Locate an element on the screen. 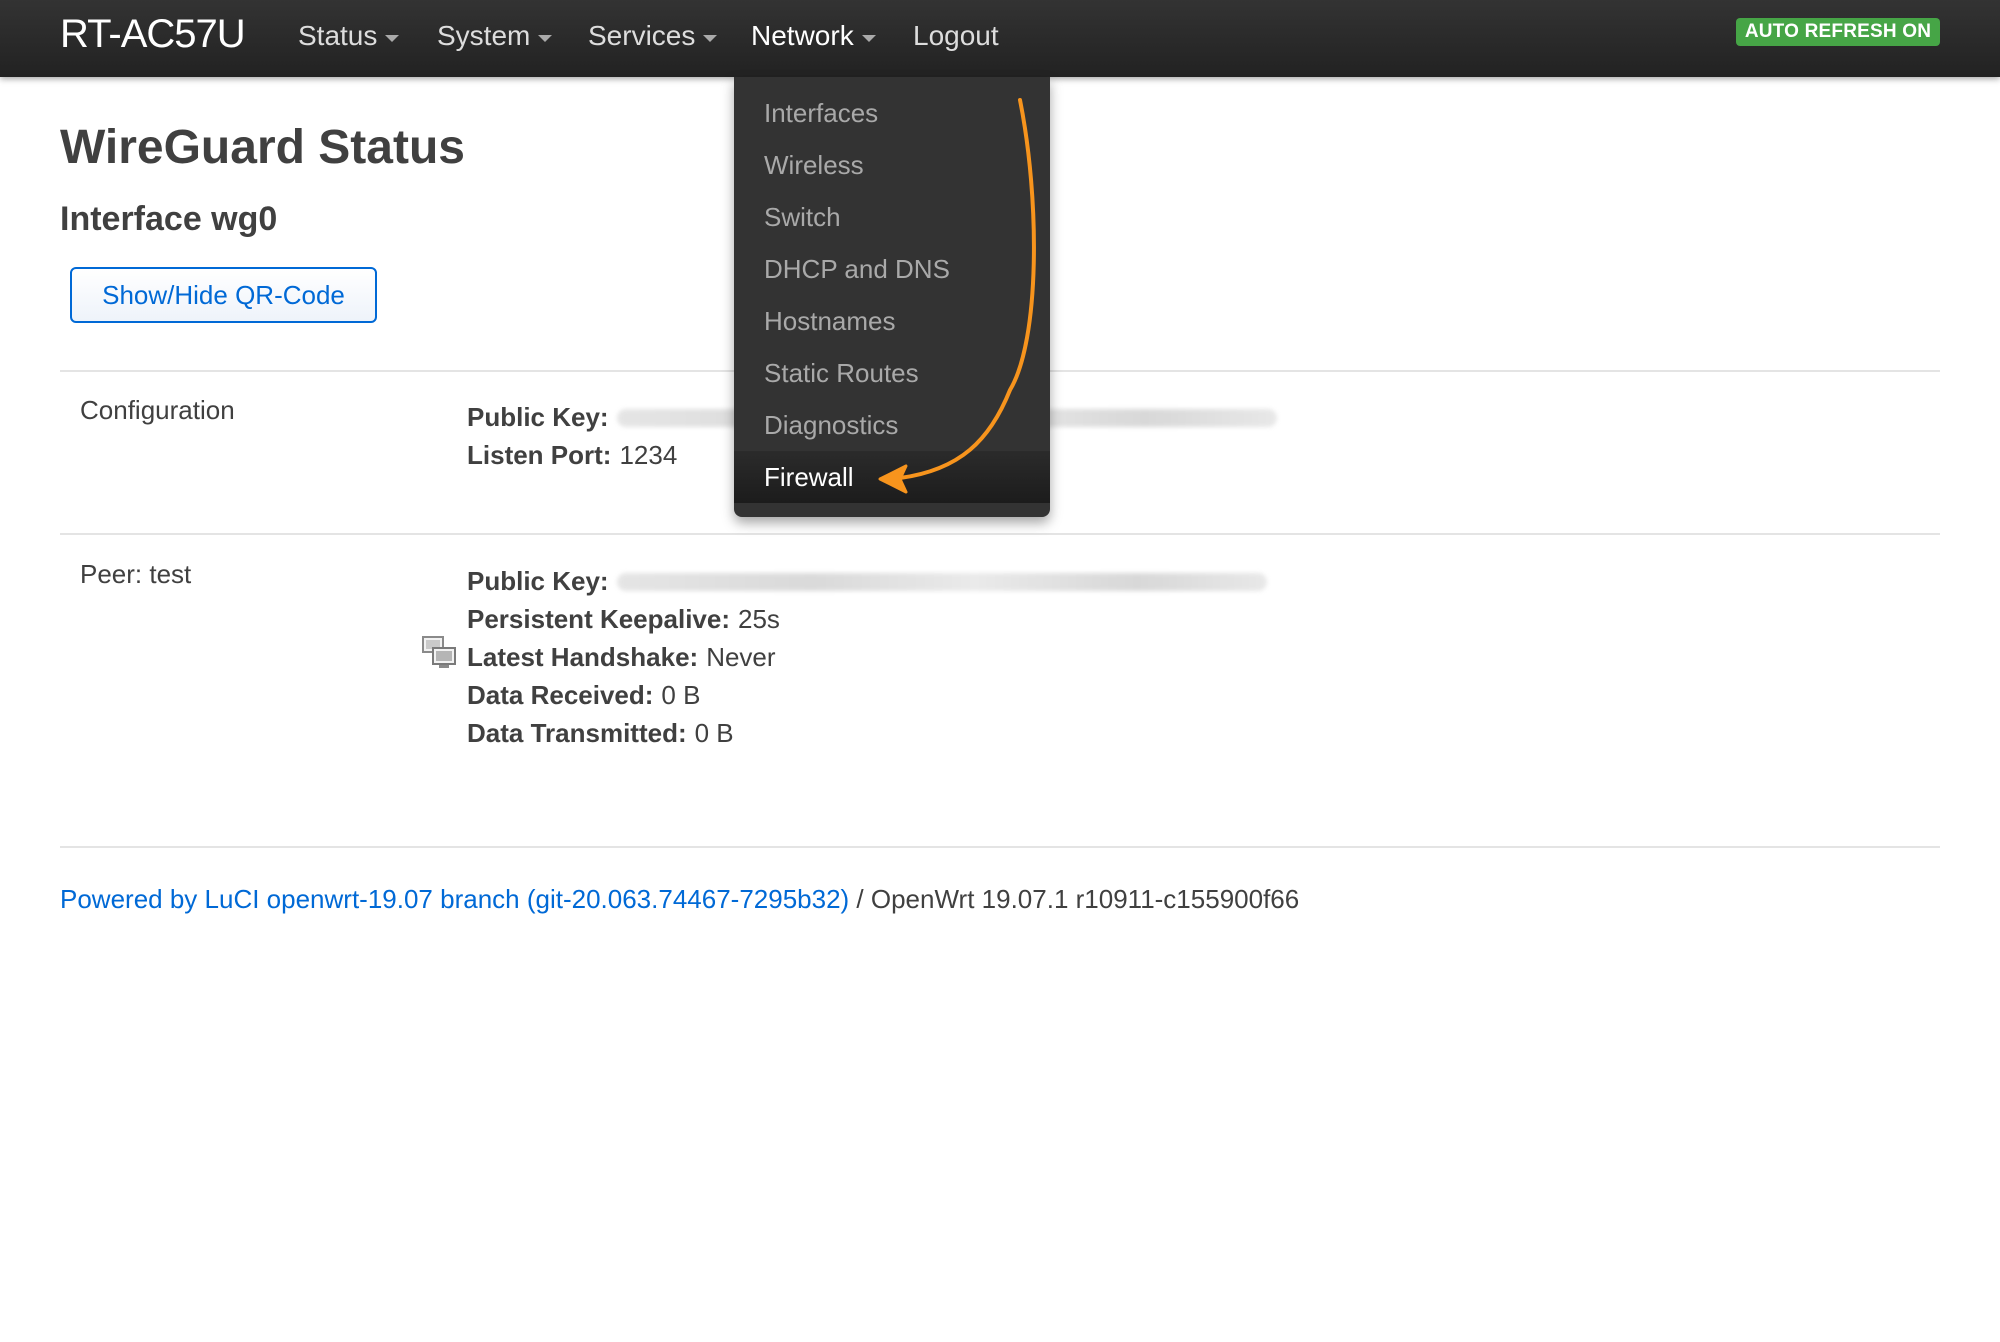 This screenshot has height=1342, width=2000. configuration-label: Configuration is located at coordinates (157, 410).